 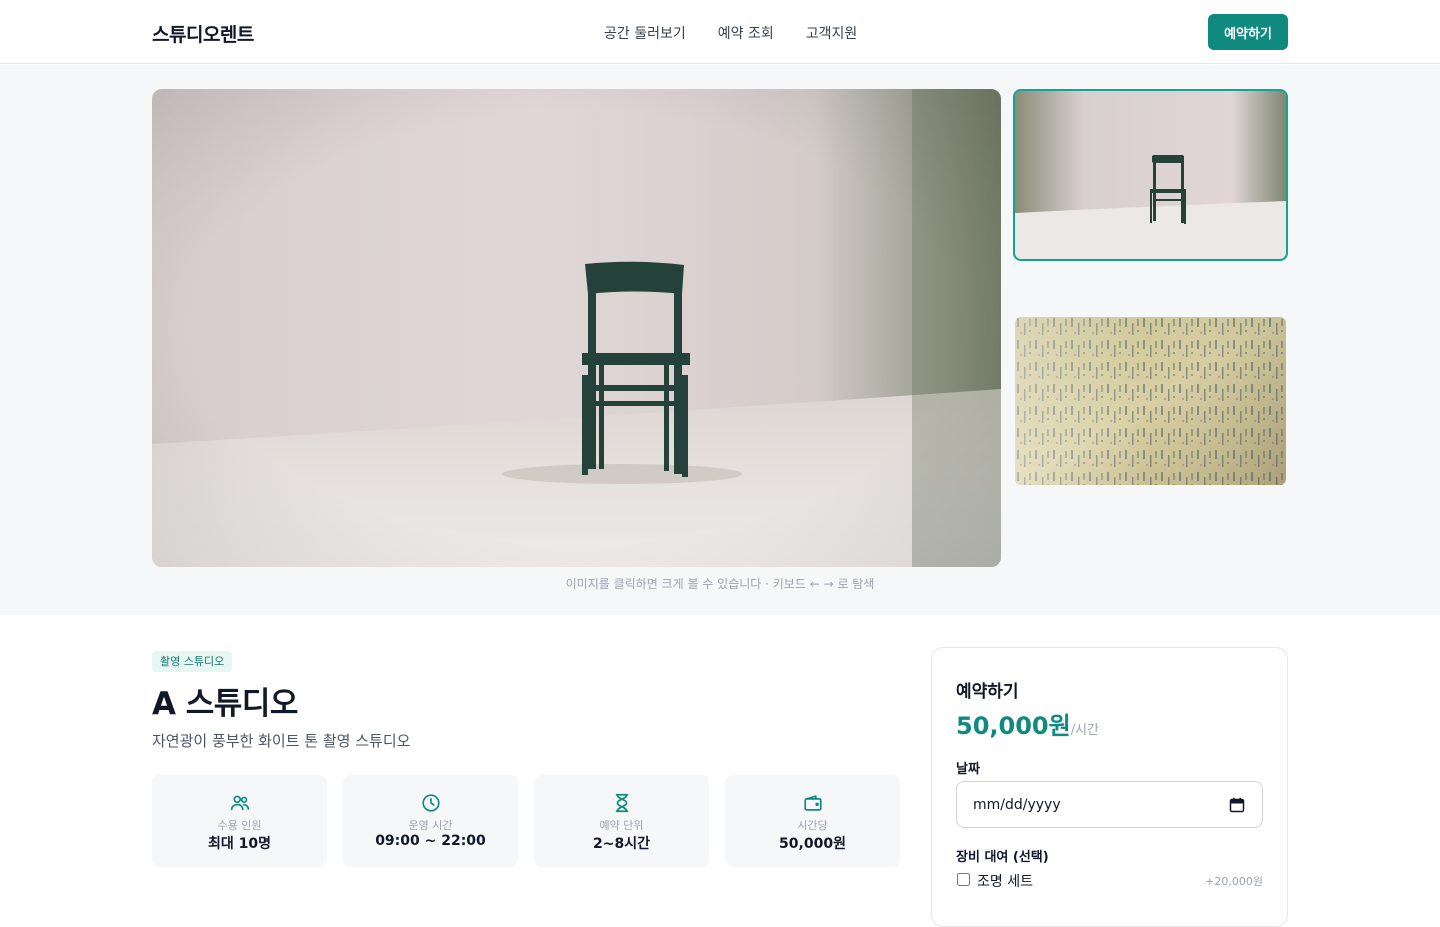 What do you see at coordinates (192, 661) in the screenshot?
I see `category-badge: 촬영 스튜디오` at bounding box center [192, 661].